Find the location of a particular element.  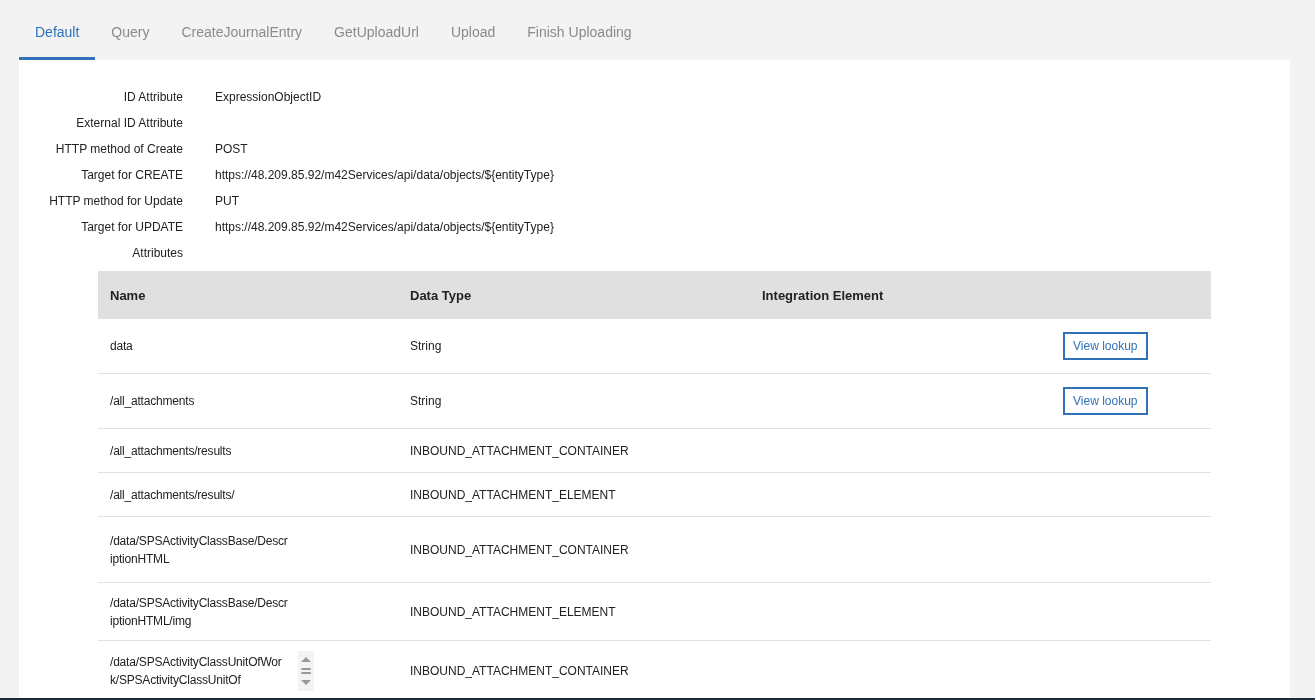

tab: Finish Uploading is located at coordinates (579, 30).